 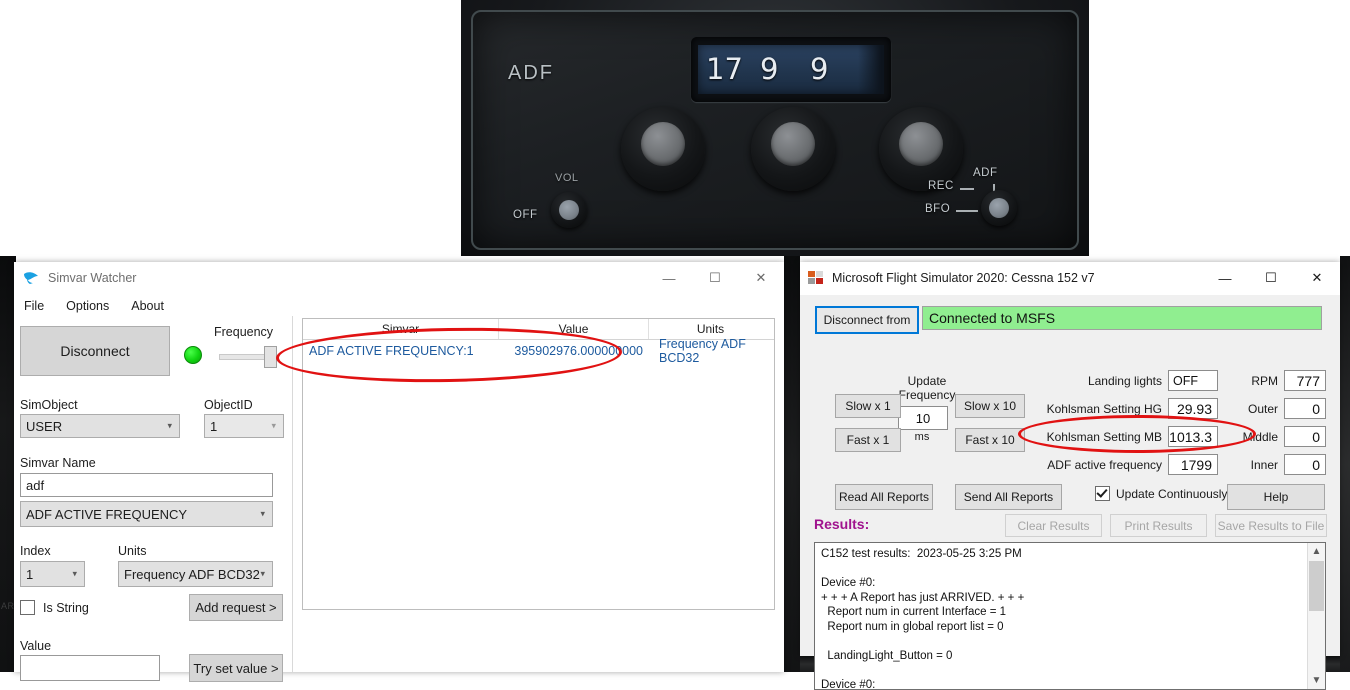 I want to click on index-select: 1 ▾, so click(x=52, y=574).